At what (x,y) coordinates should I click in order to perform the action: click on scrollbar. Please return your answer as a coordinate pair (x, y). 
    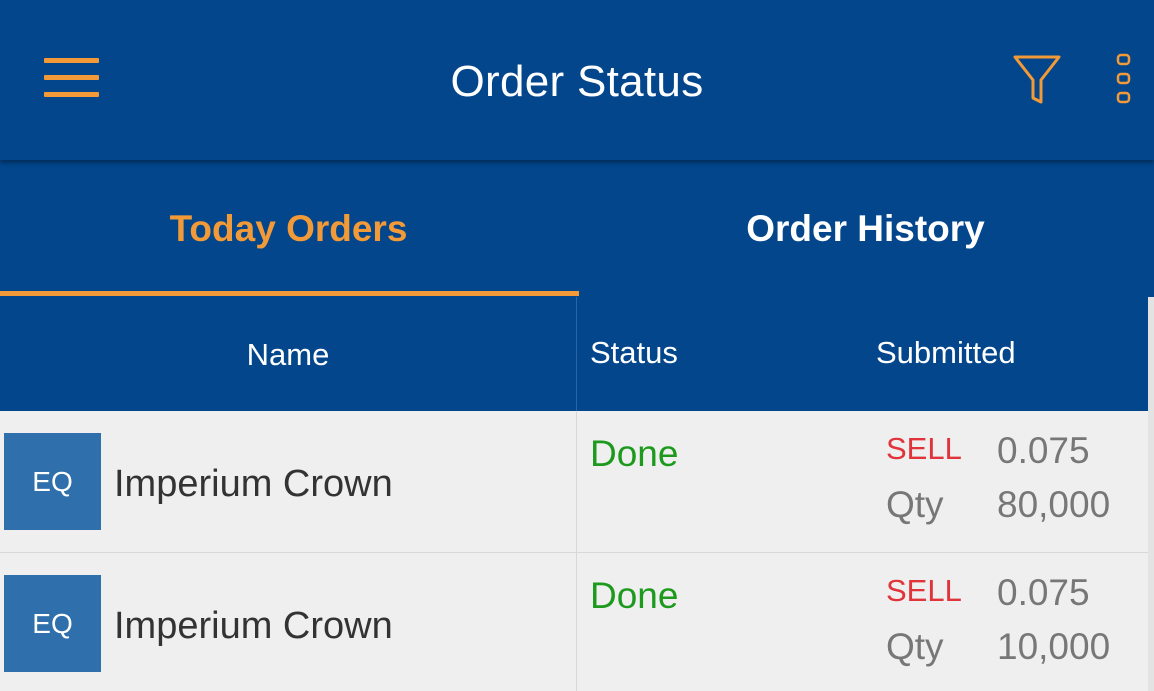
    Looking at the image, I should click on (1151, 494).